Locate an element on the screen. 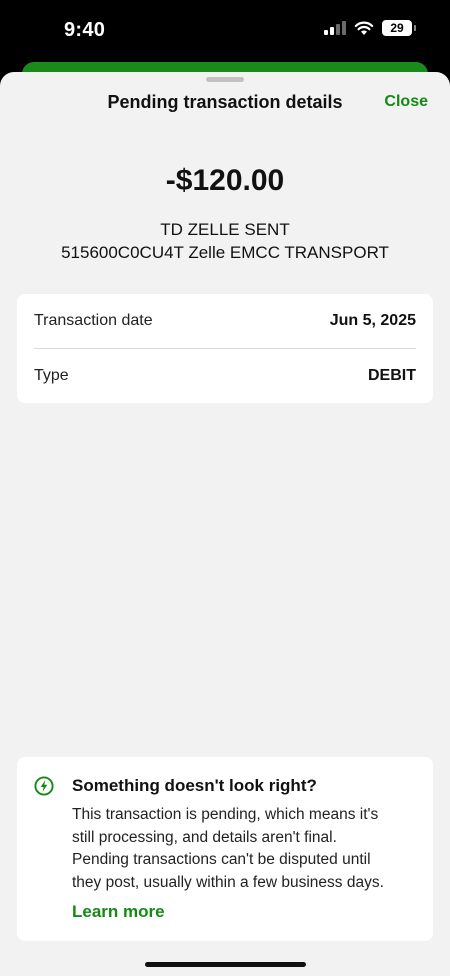  detail-row-type: Type DEBIT is located at coordinates (225, 376).